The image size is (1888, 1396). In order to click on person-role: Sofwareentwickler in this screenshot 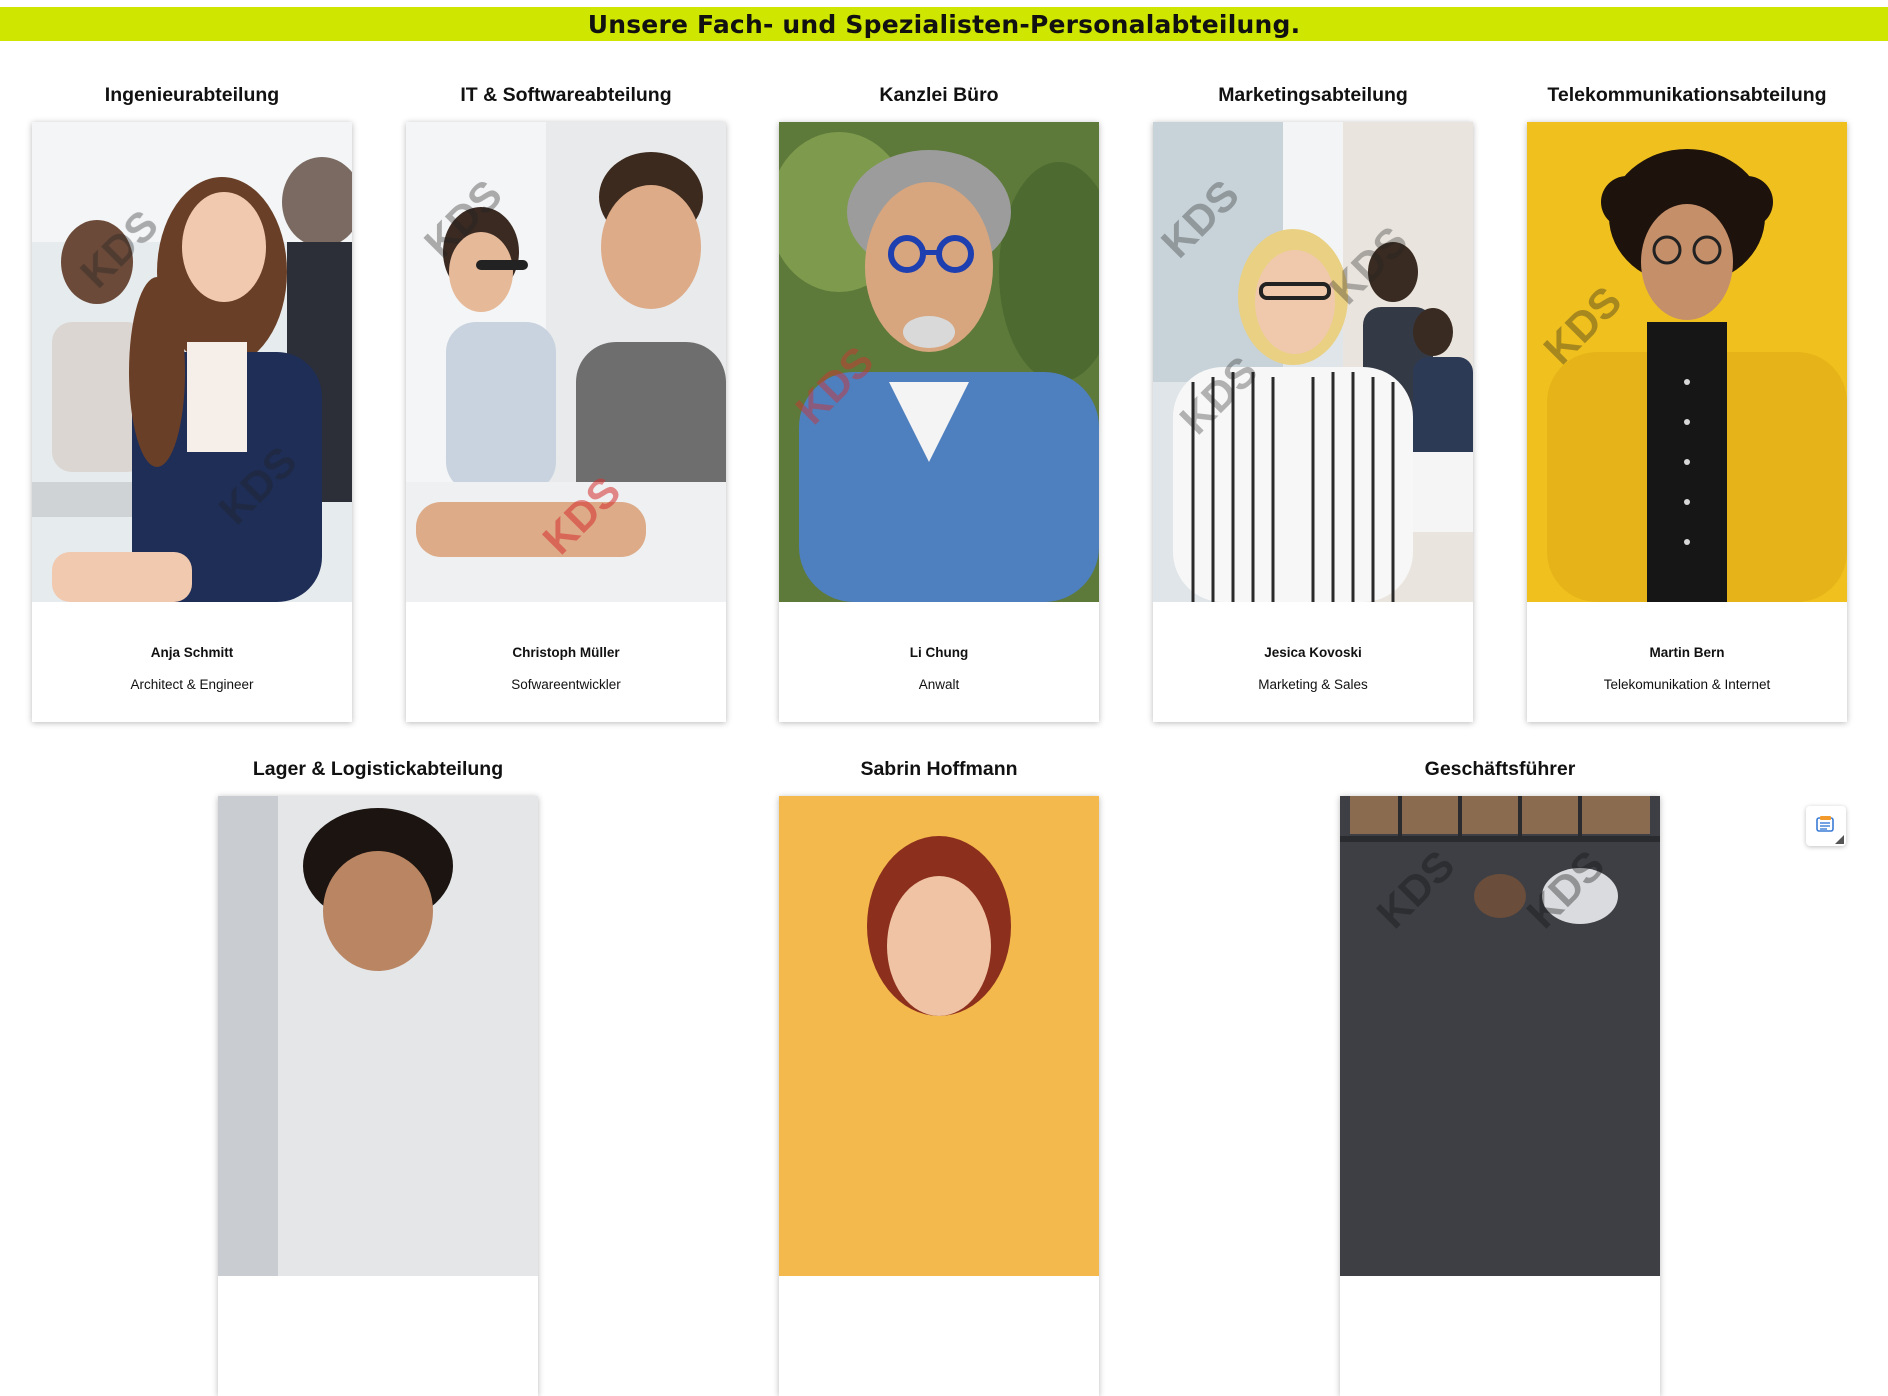, I will do `click(566, 684)`.